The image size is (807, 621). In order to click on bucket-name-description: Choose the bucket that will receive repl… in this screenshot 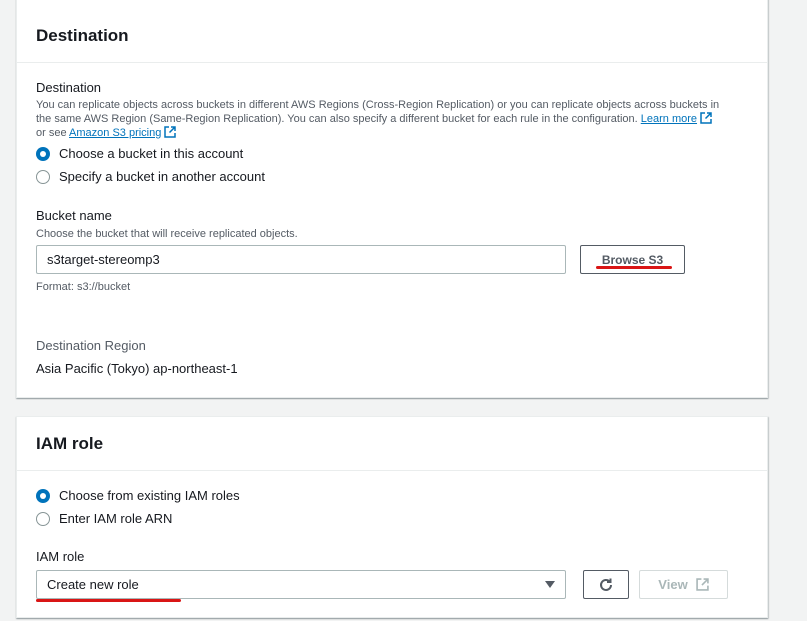, I will do `click(167, 234)`.